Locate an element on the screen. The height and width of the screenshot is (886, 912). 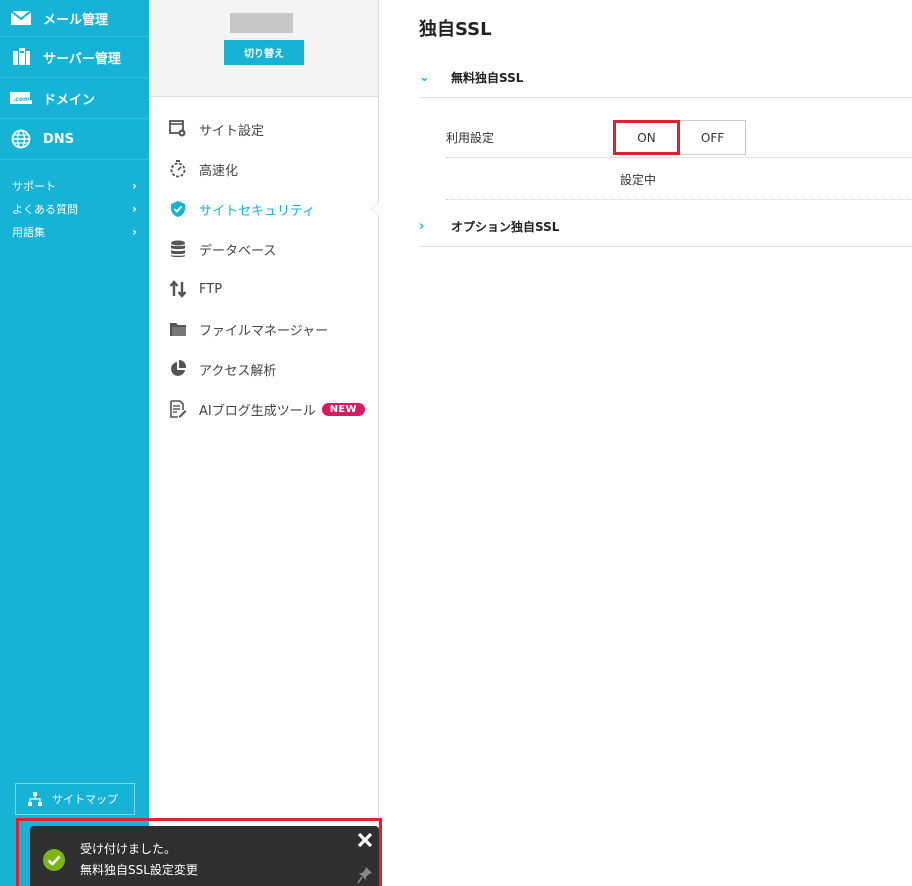
nav-mail-label: メール管理 is located at coordinates (76, 20).